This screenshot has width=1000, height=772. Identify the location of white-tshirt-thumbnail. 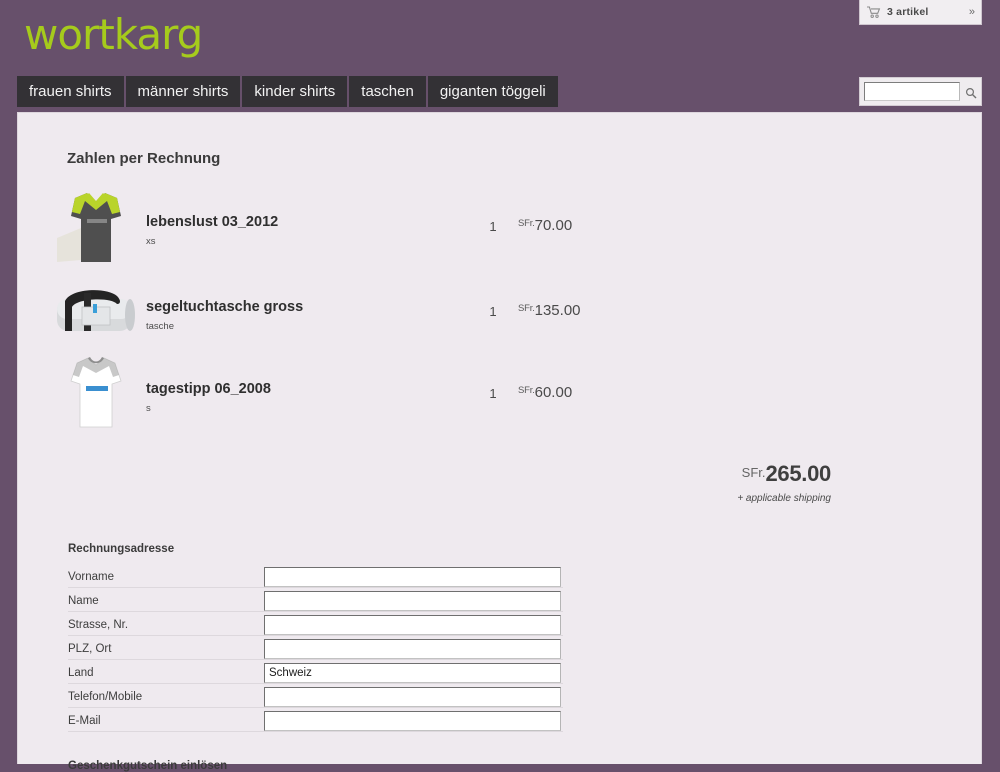
(96, 395).